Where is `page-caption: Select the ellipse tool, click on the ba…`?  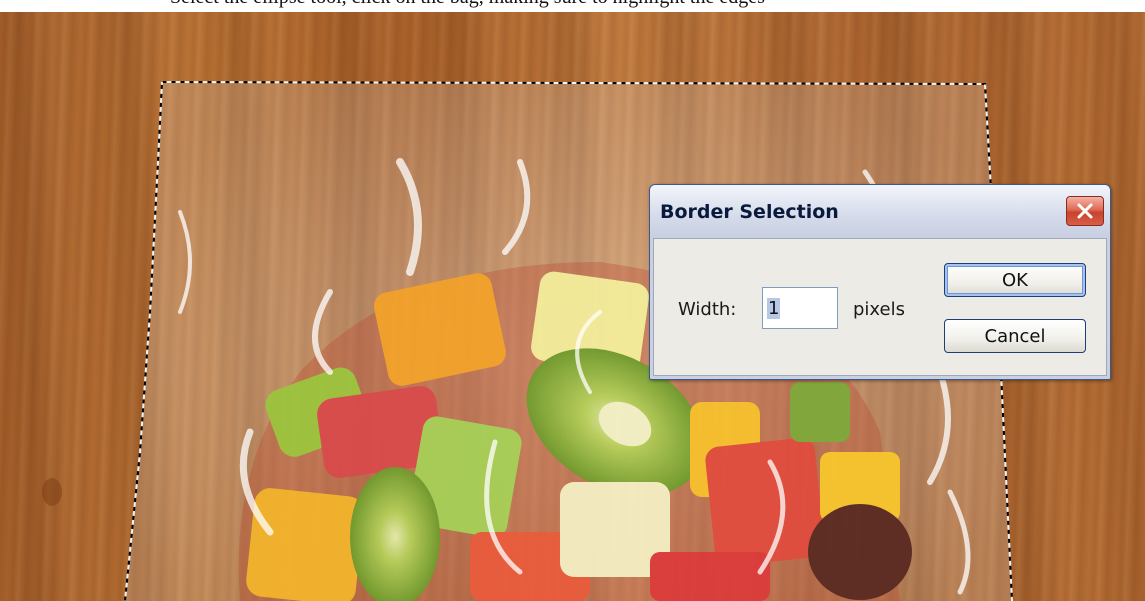 page-caption: Select the ellipse tool, click on the ba… is located at coordinates (467, 4).